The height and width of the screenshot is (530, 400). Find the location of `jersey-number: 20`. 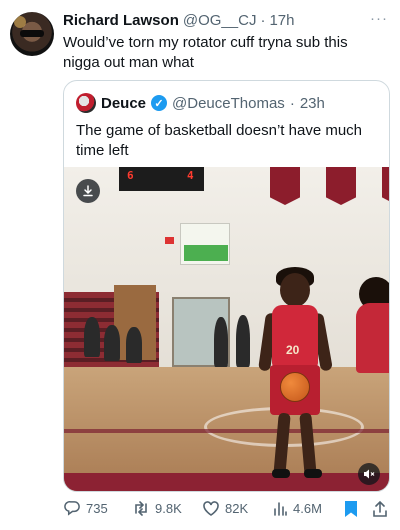

jersey-number: 20 is located at coordinates (293, 350).